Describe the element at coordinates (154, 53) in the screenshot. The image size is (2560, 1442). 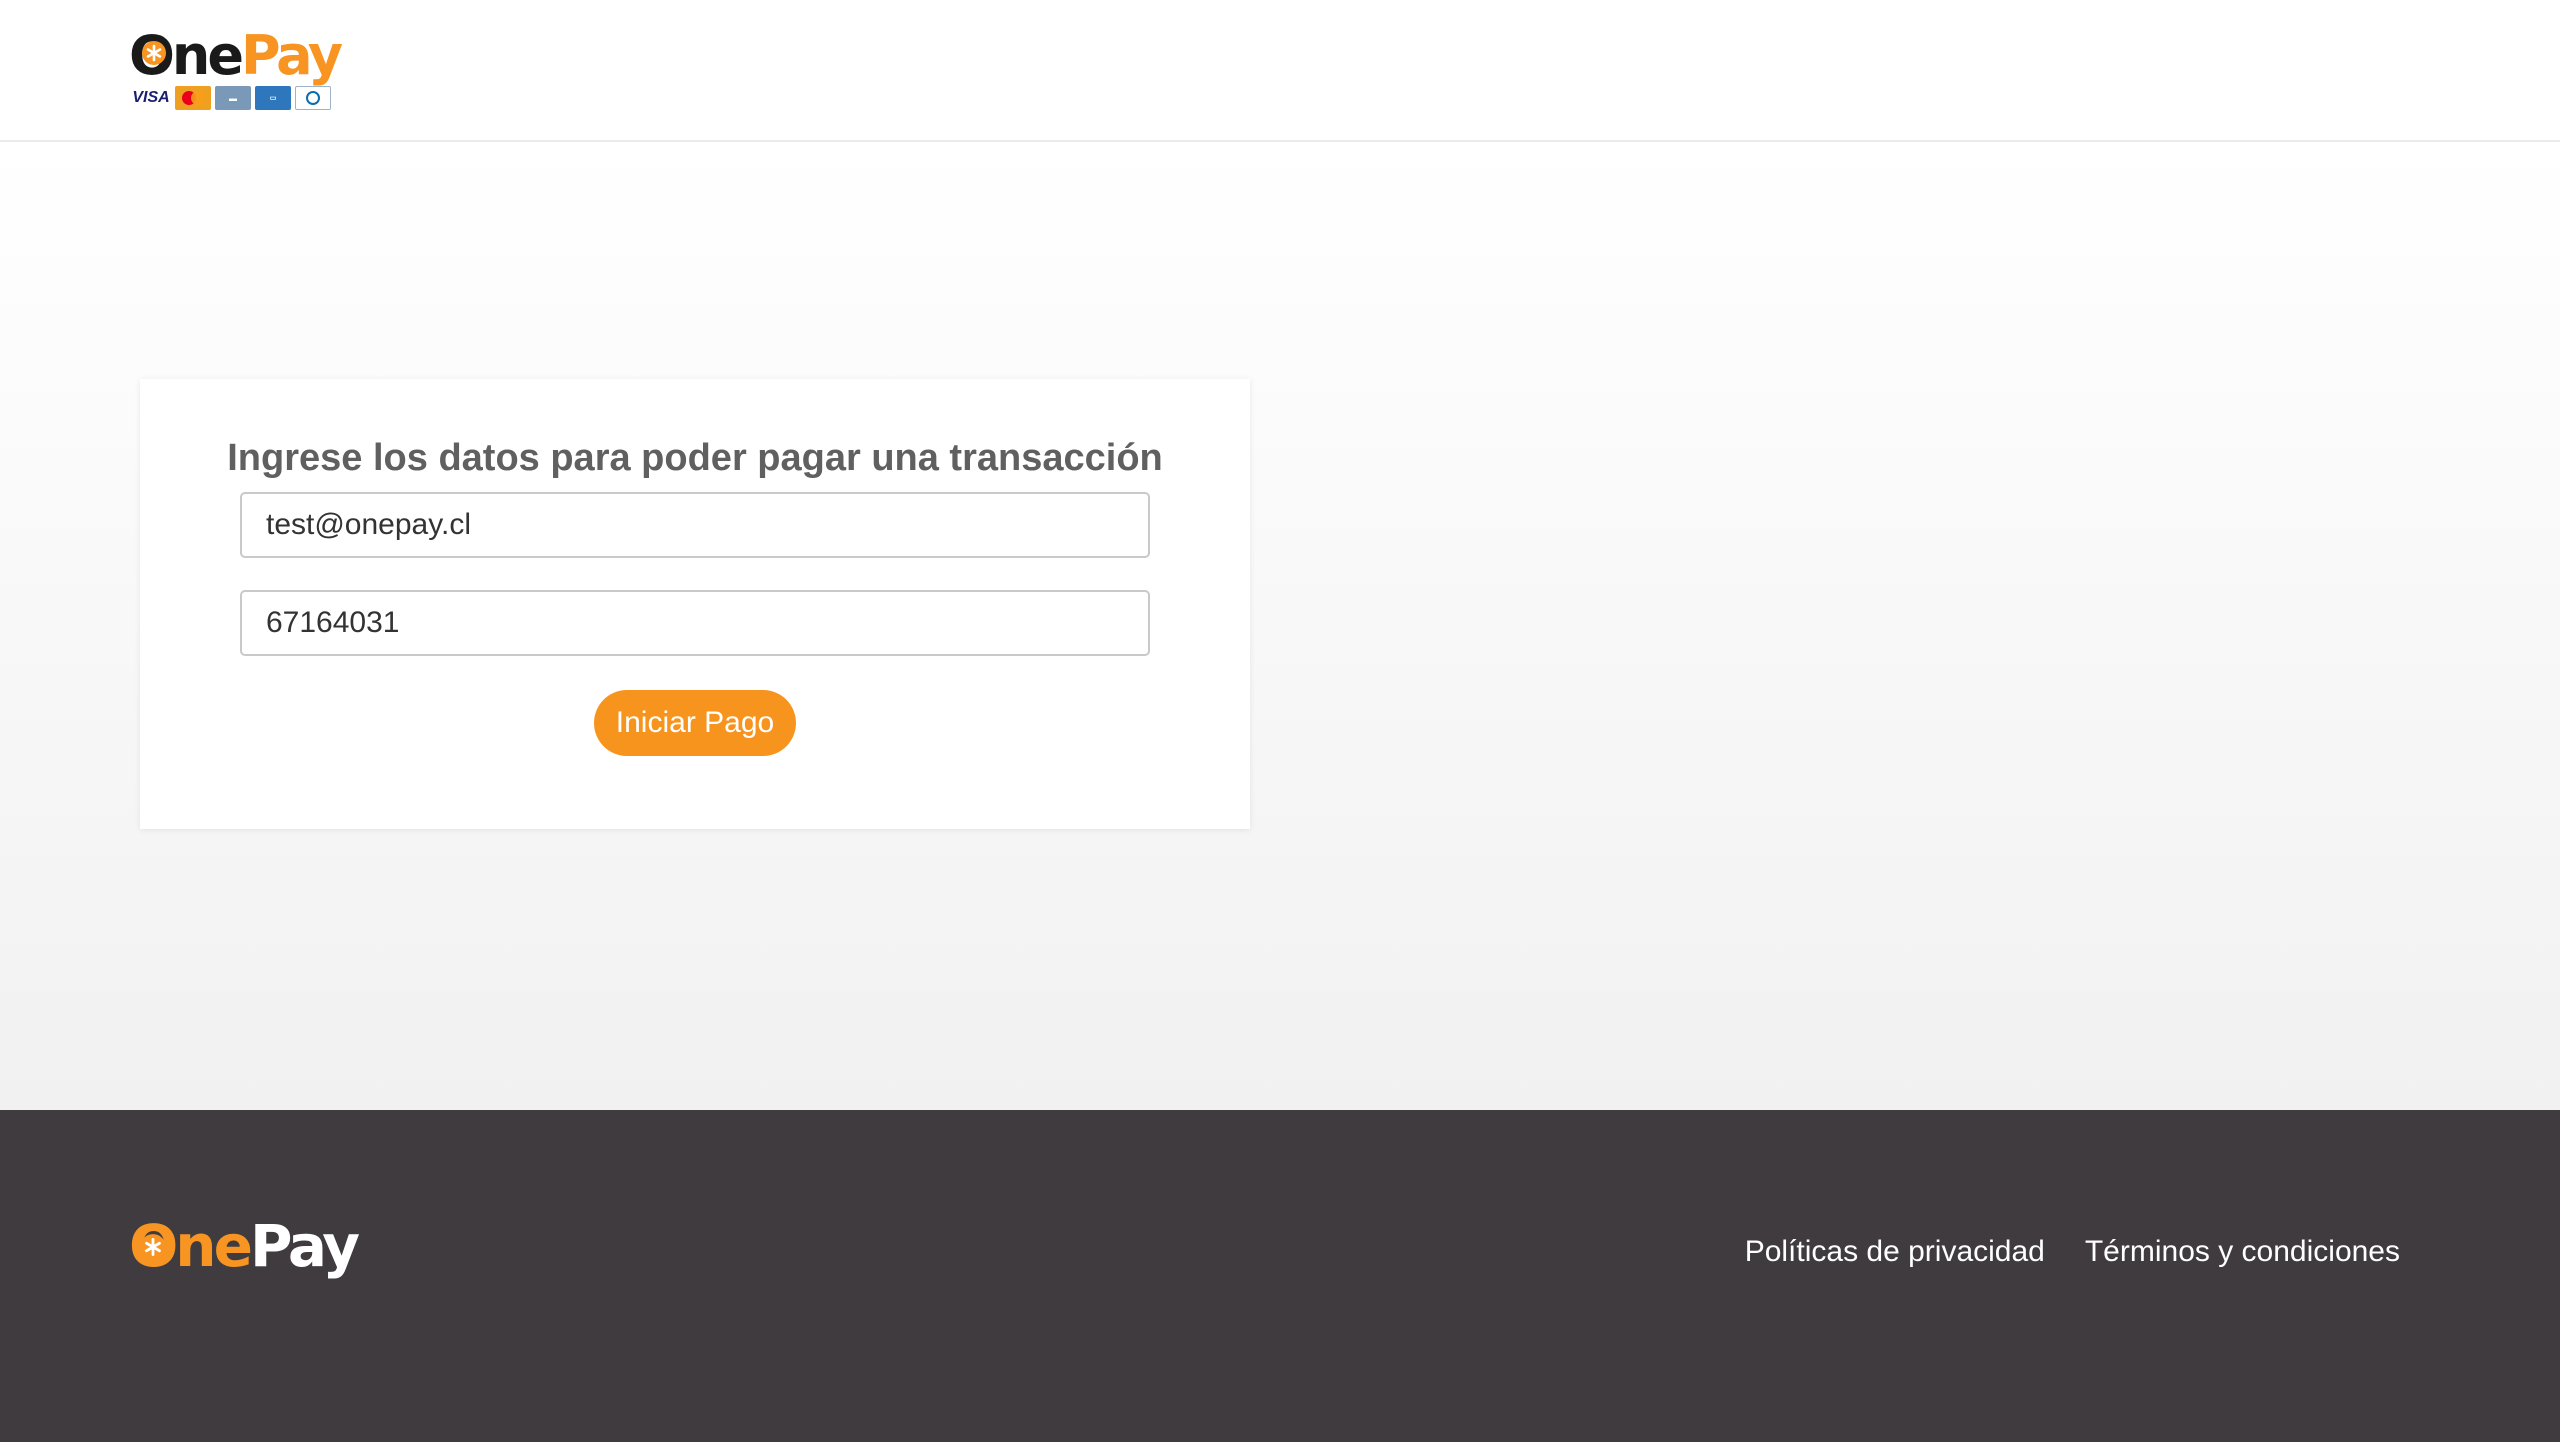
I see `asterisk-icon` at that location.